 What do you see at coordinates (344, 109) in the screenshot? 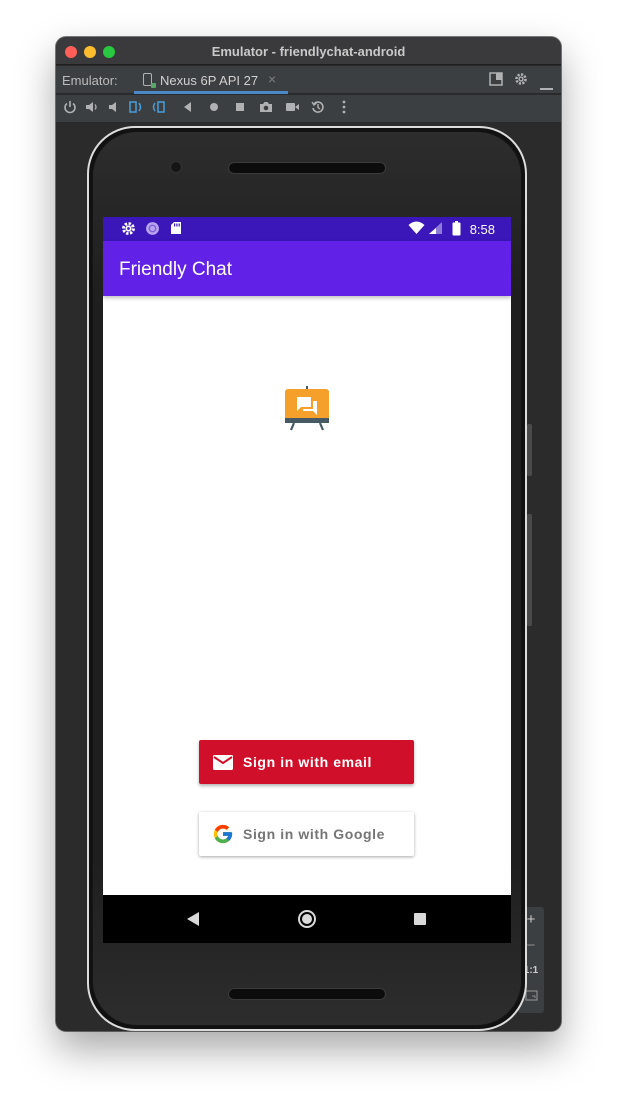
I see `more-icon` at bounding box center [344, 109].